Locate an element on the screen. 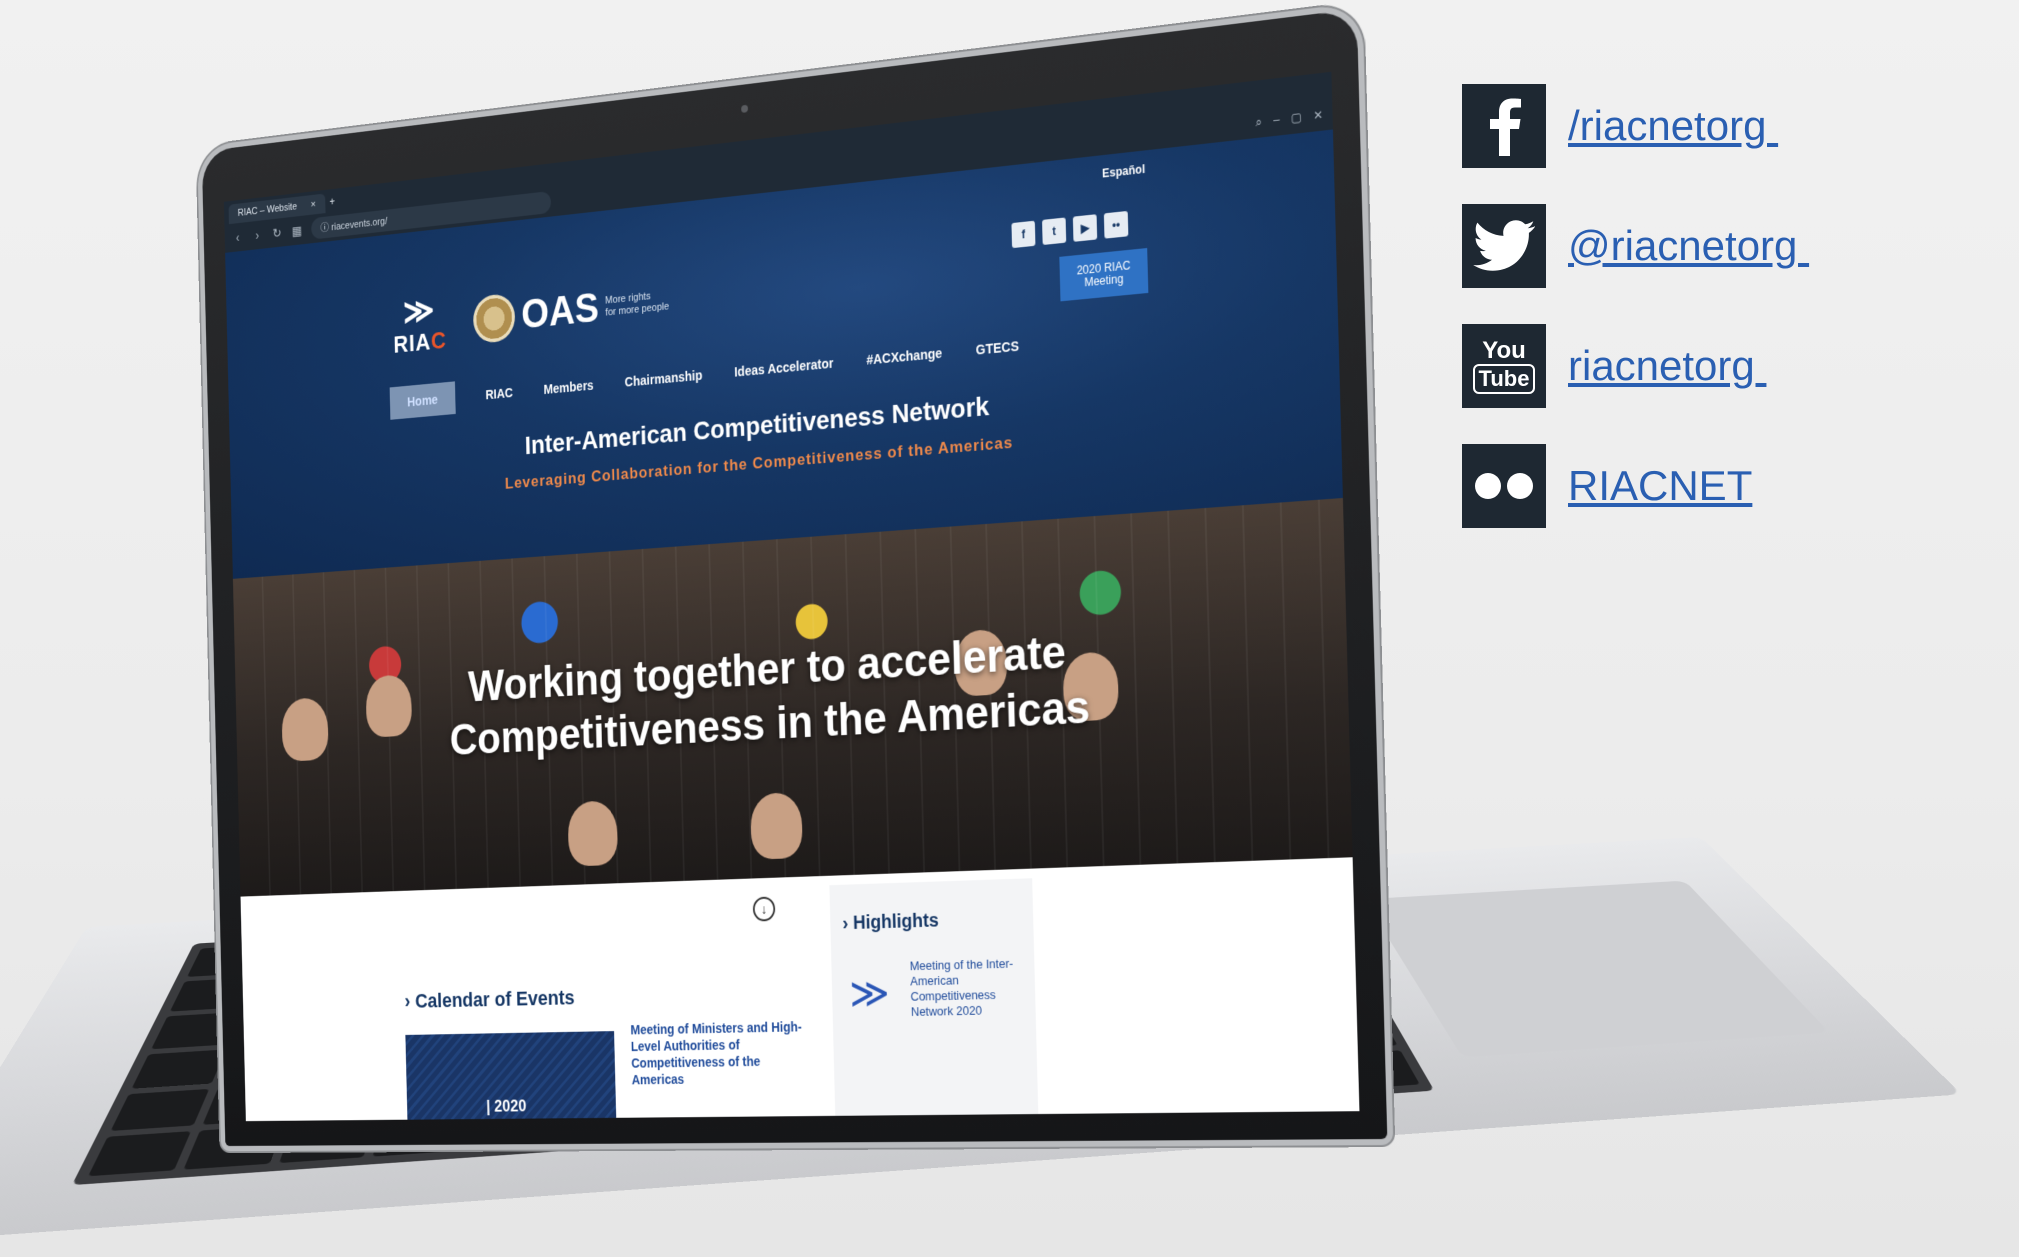  maximize-icon: ▢ is located at coordinates (1296, 118).